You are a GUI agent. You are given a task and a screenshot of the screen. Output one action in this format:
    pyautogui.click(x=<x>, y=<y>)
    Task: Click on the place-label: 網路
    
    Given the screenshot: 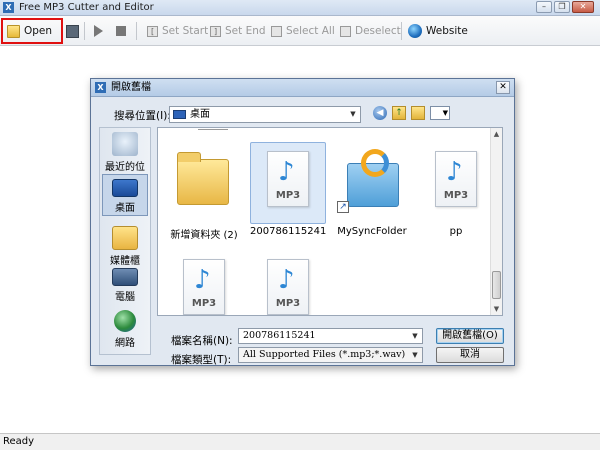 What is the action you would take?
    pyautogui.click(x=125, y=343)
    